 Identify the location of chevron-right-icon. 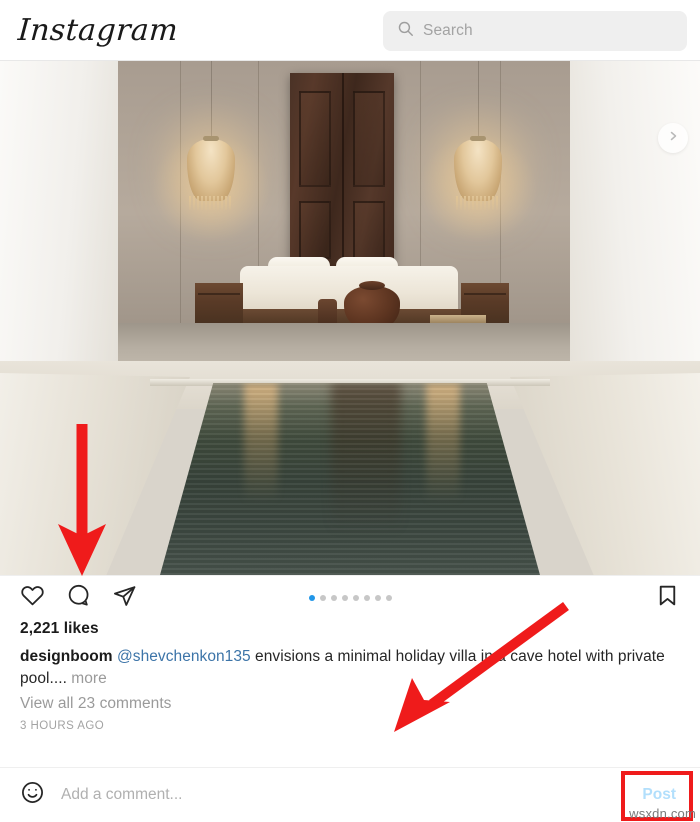
(673, 138).